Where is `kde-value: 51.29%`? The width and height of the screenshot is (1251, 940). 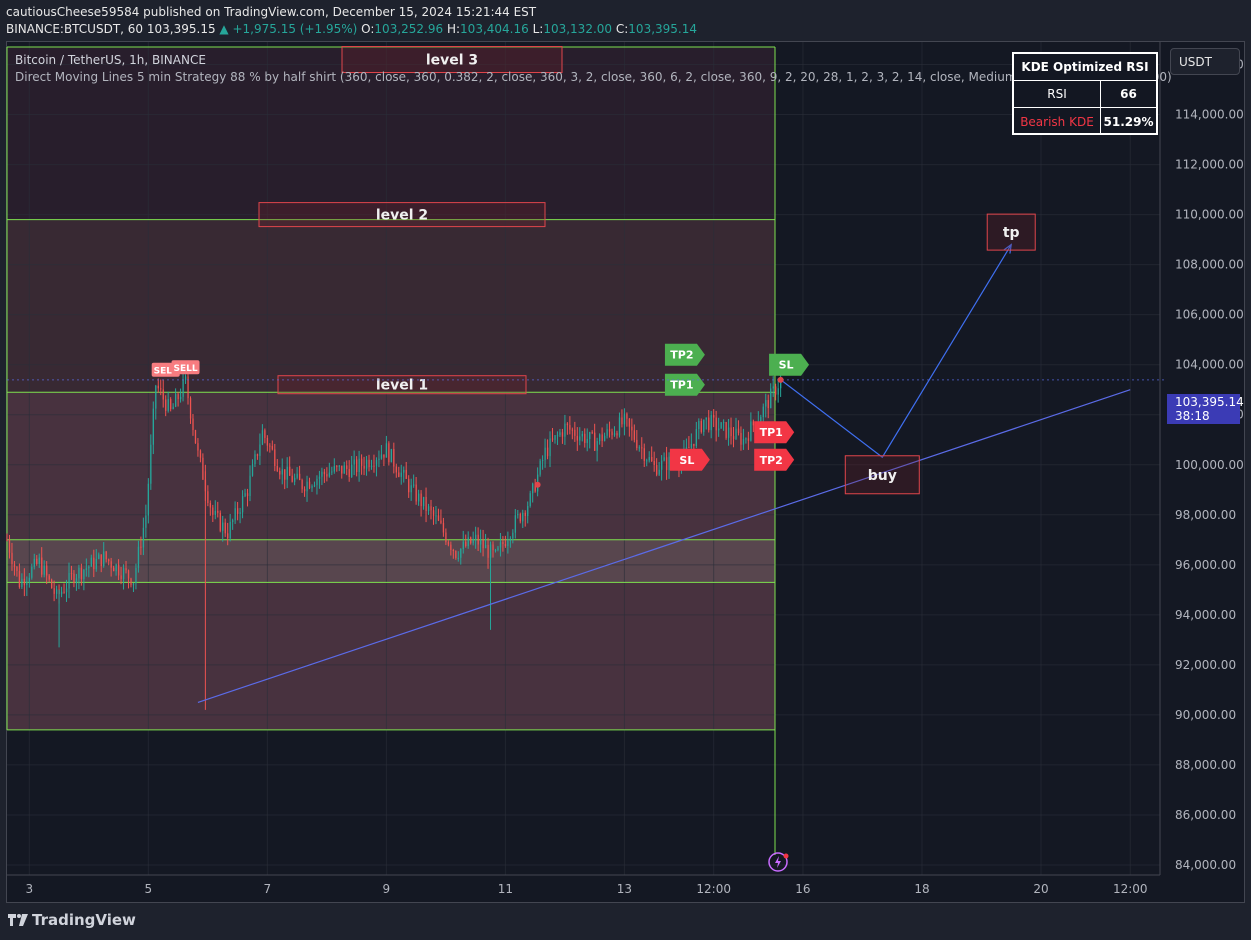 kde-value: 51.29% is located at coordinates (1128, 121).